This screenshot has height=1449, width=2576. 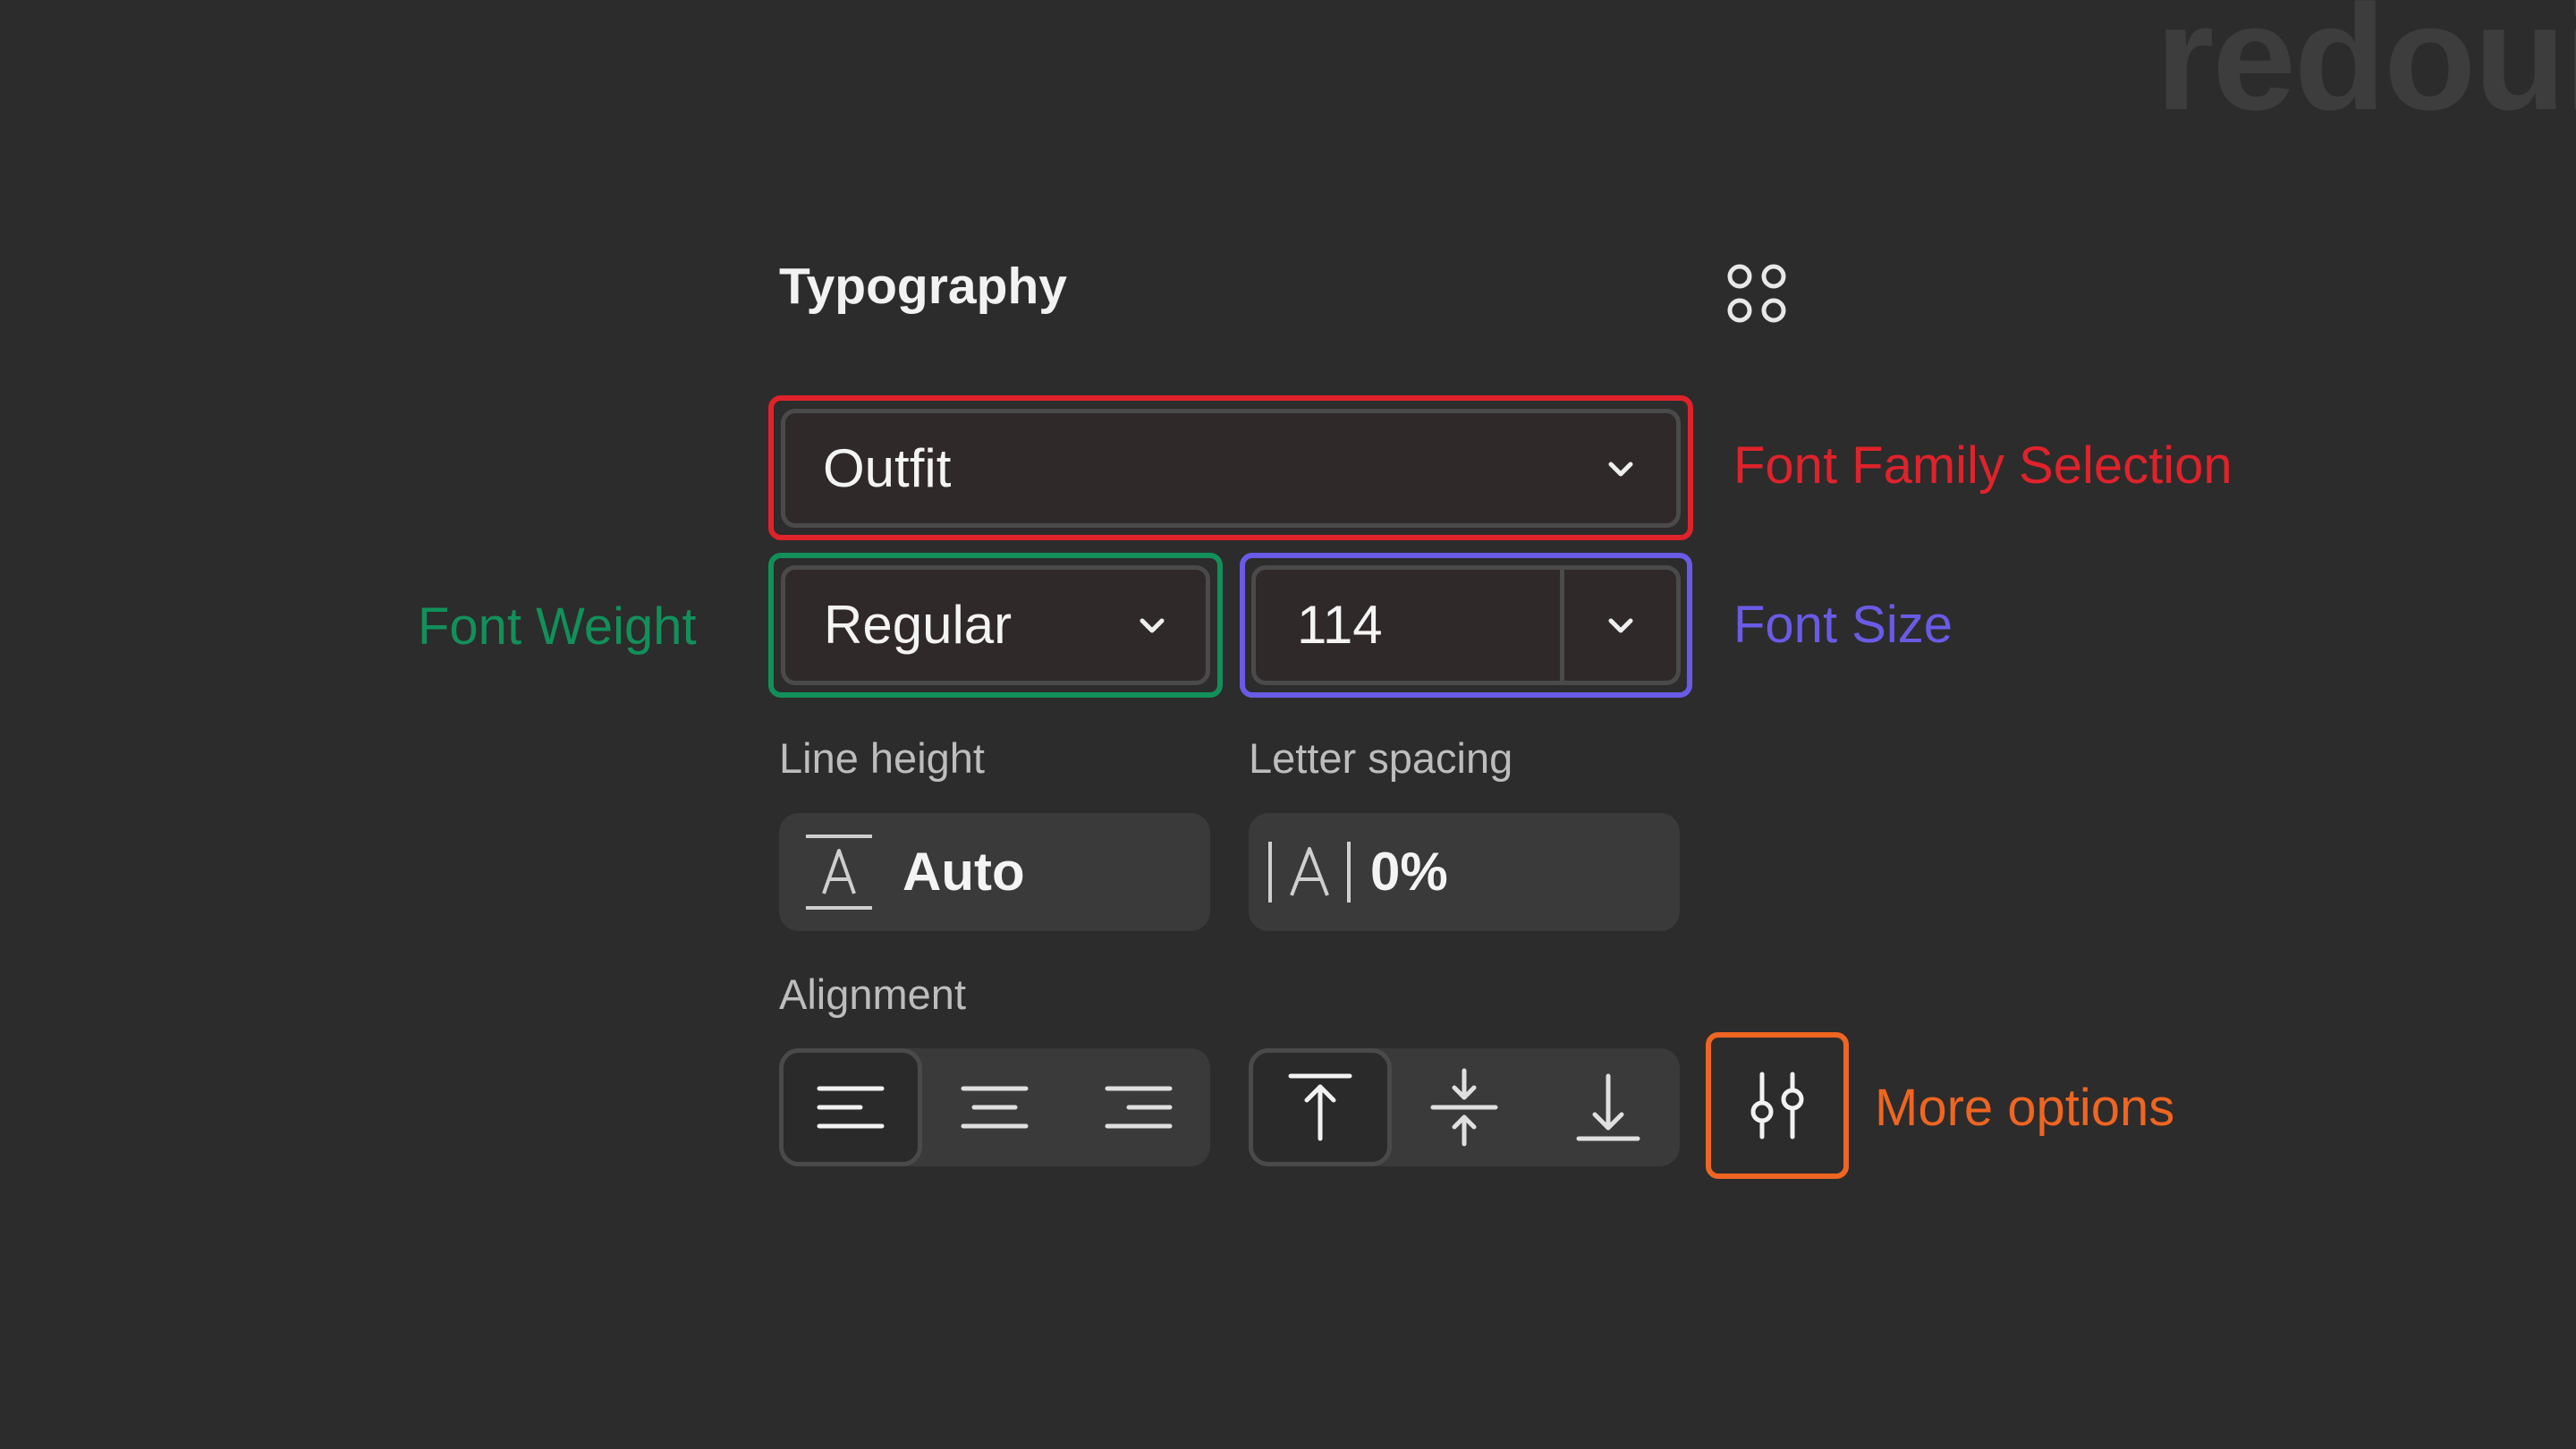 I want to click on letter-spacing-label: Letter spacing, so click(x=1381, y=758).